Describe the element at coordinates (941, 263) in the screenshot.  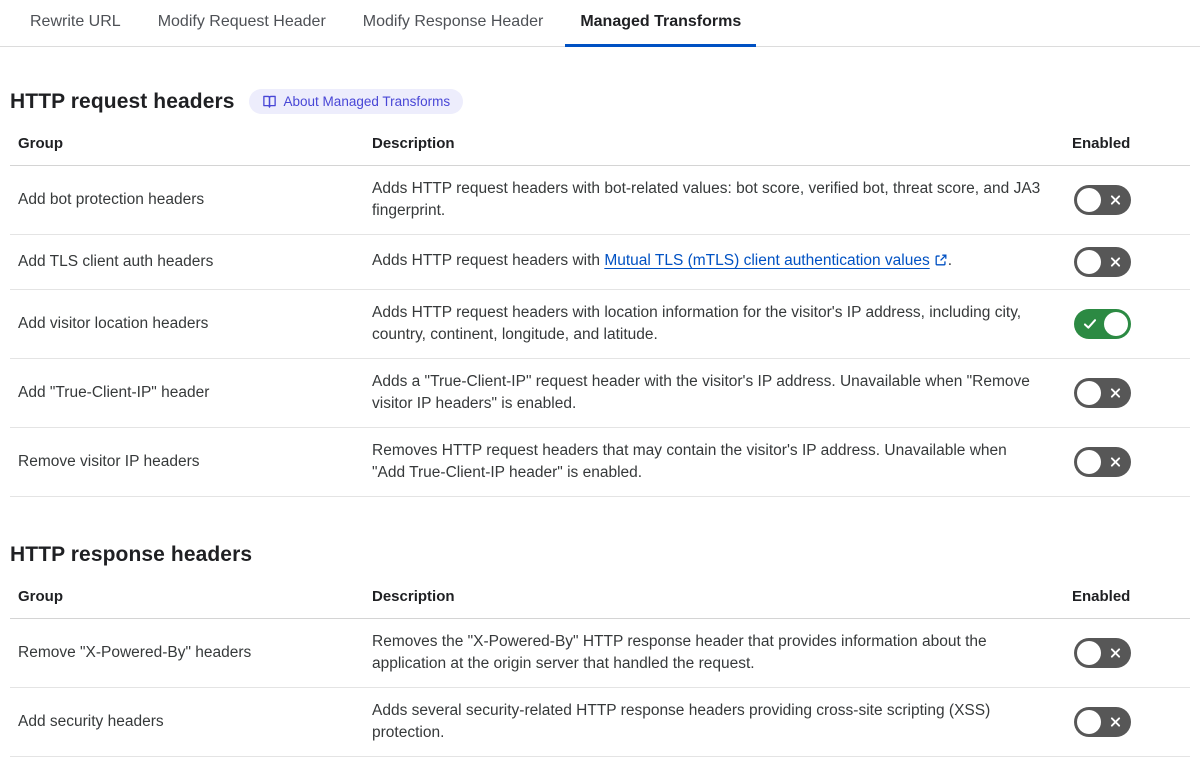
I see `external-link-icon` at that location.